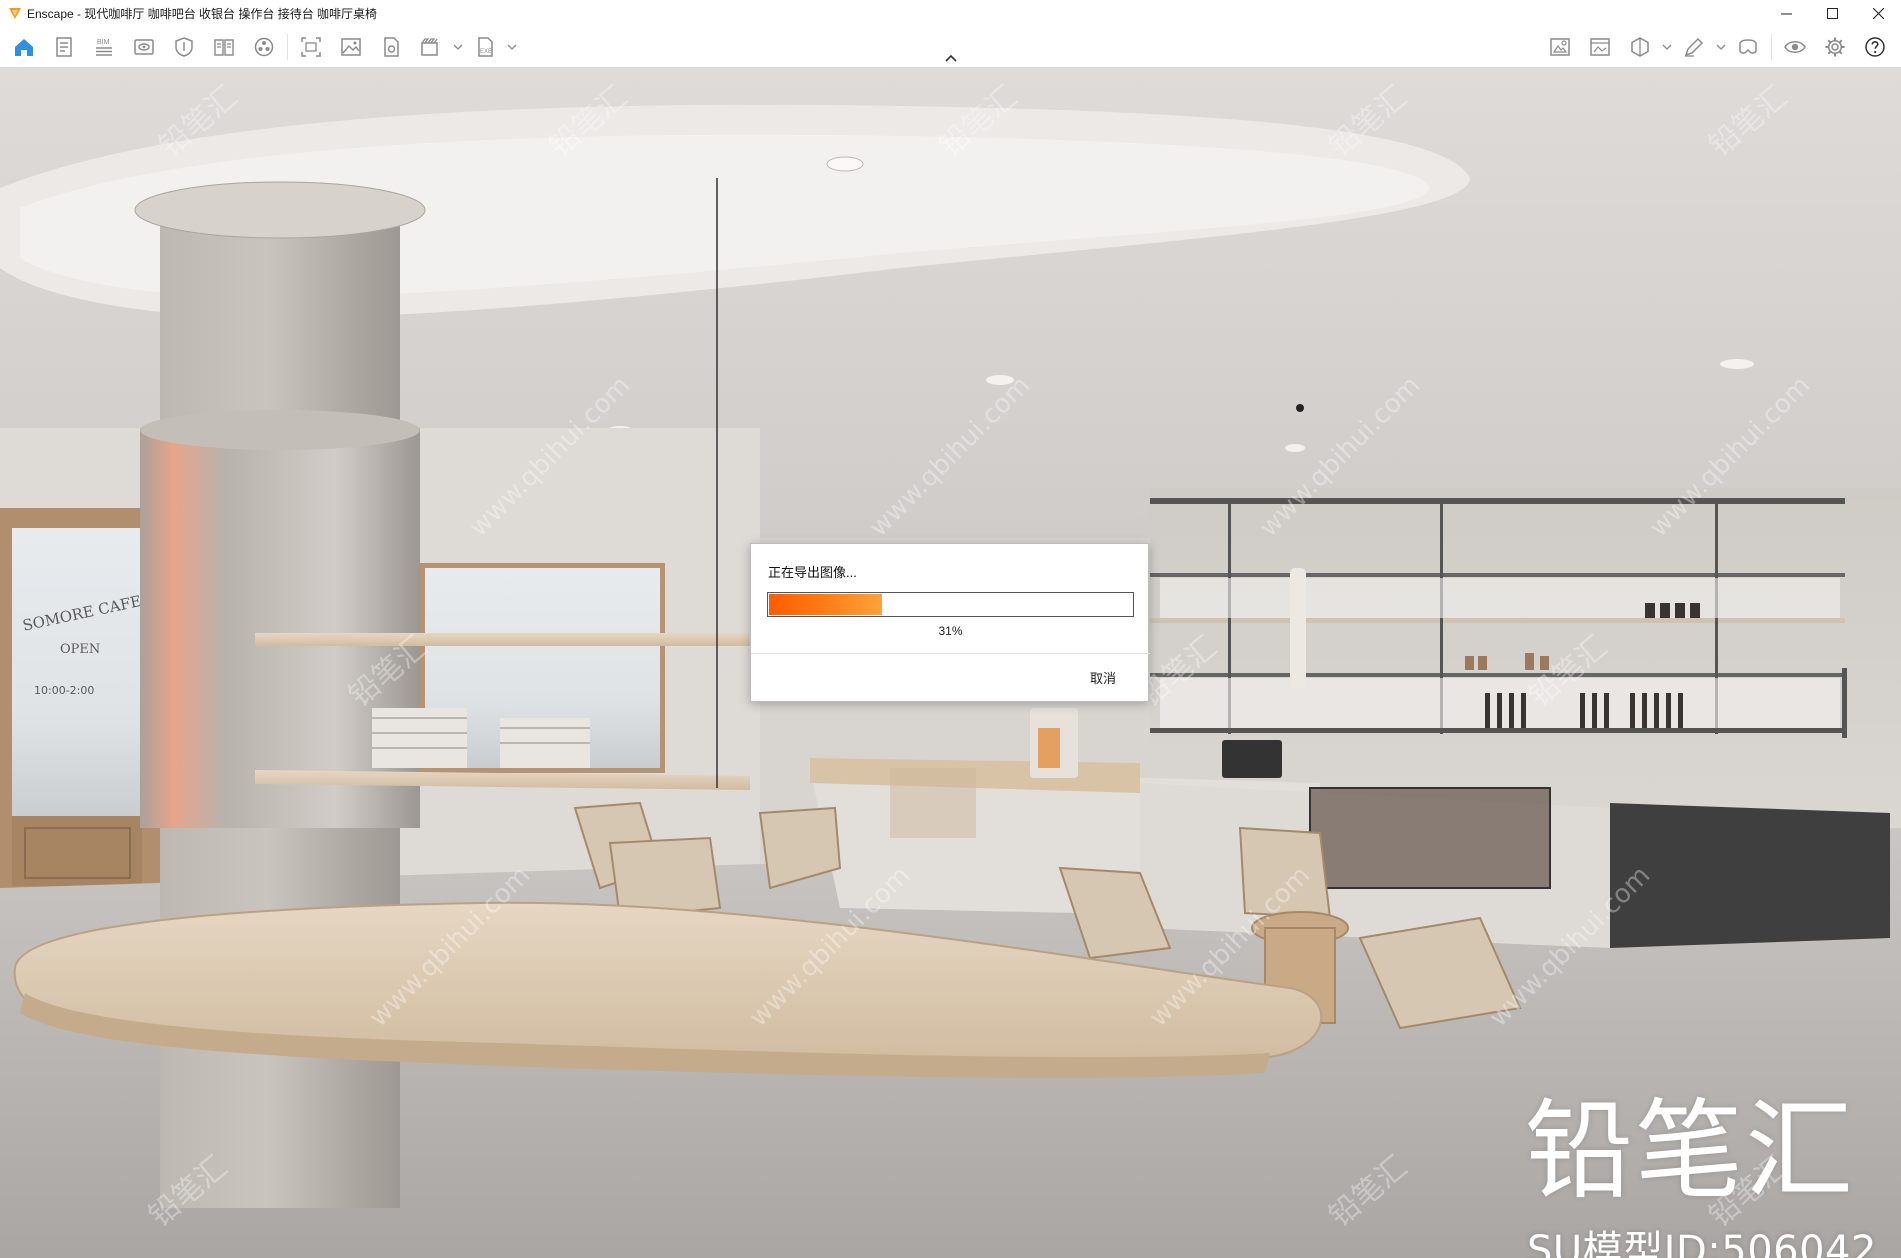  I want to click on image-button, so click(351, 47).